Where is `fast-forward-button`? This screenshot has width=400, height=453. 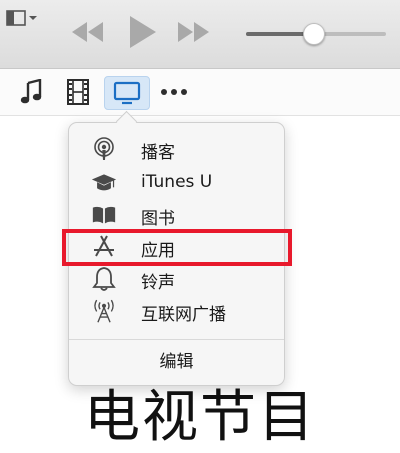
fast-forward-button is located at coordinates (193, 34).